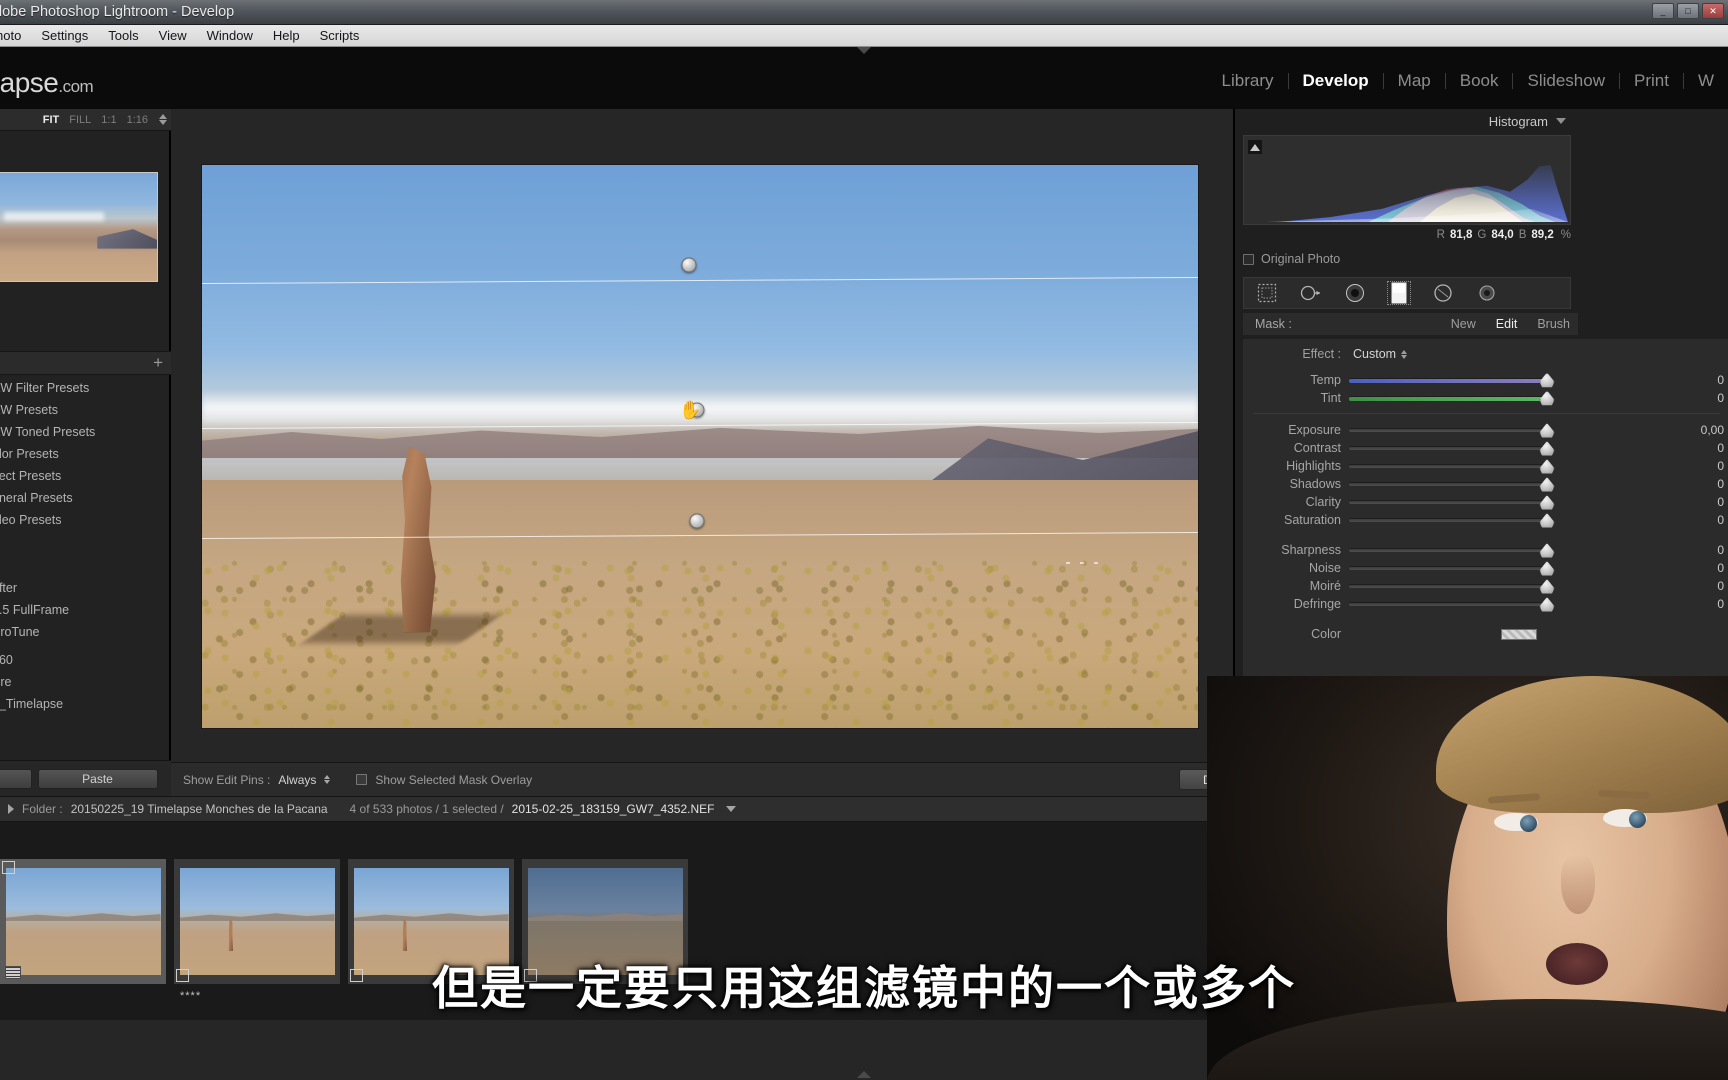 The image size is (1728, 1080). Describe the element at coordinates (1547, 502) in the screenshot. I see `slider-knob-clarity` at that location.